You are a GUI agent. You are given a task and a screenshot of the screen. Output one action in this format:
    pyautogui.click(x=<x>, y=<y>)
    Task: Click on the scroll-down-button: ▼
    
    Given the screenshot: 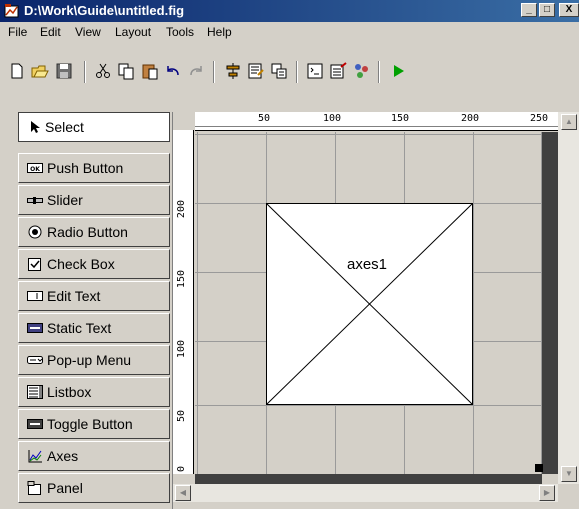 What is the action you would take?
    pyautogui.click(x=569, y=474)
    